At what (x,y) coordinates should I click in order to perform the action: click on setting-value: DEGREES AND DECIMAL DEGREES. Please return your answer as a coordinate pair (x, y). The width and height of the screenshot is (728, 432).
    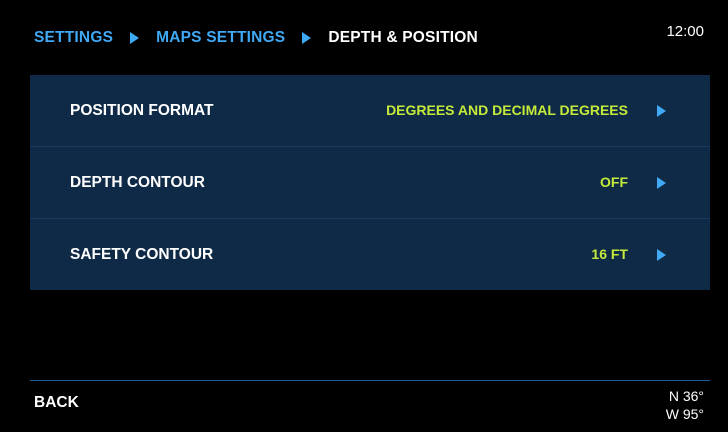
    Looking at the image, I should click on (507, 110).